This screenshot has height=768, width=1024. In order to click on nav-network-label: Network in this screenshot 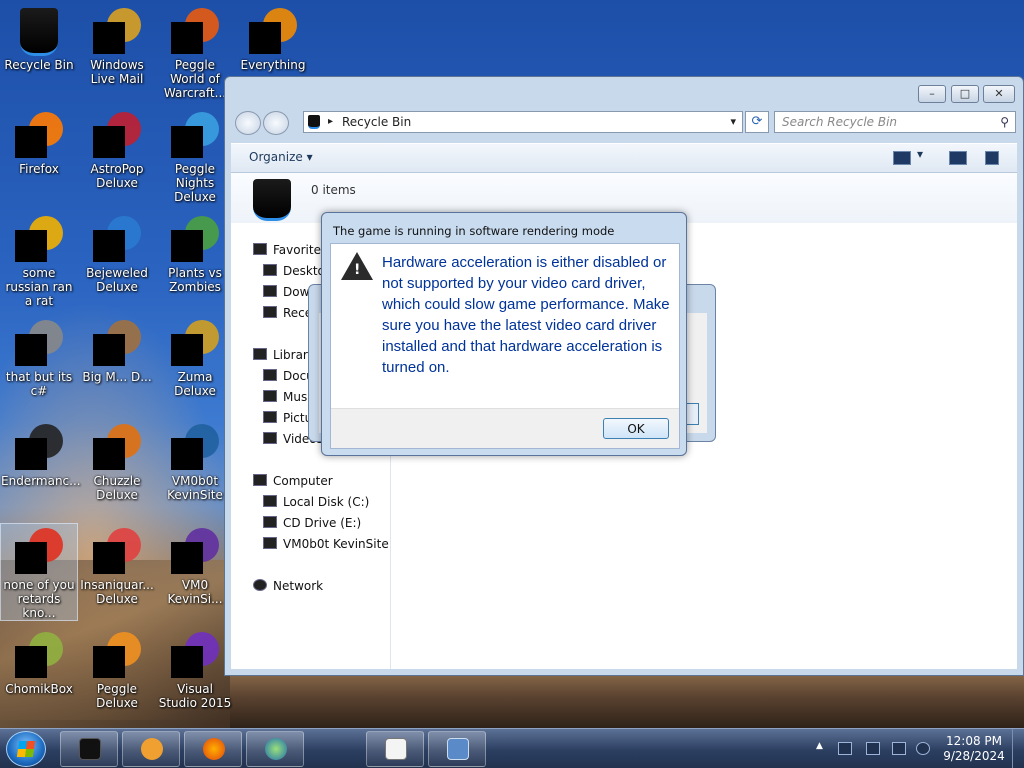, I will do `click(298, 586)`.